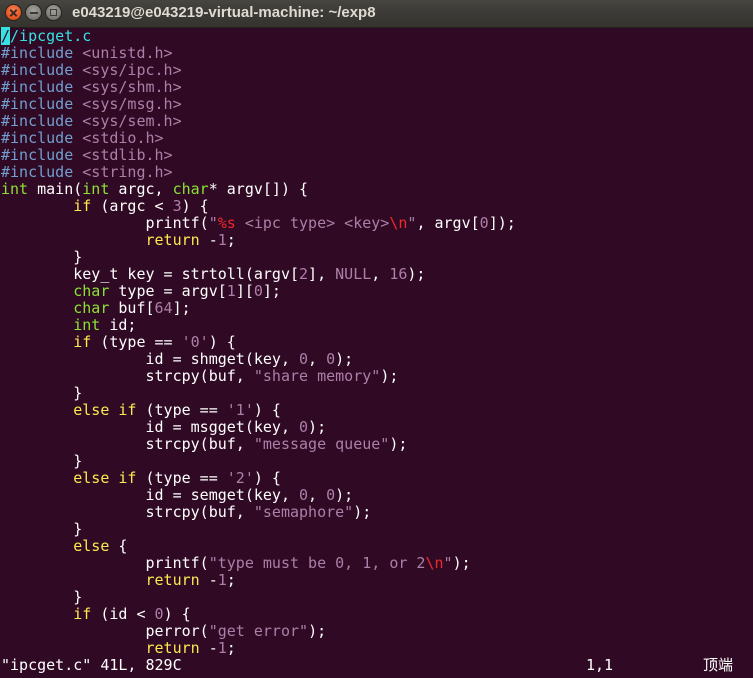 The width and height of the screenshot is (753, 678). I want to click on code-line: else if (type == '1') {, so click(377, 410).